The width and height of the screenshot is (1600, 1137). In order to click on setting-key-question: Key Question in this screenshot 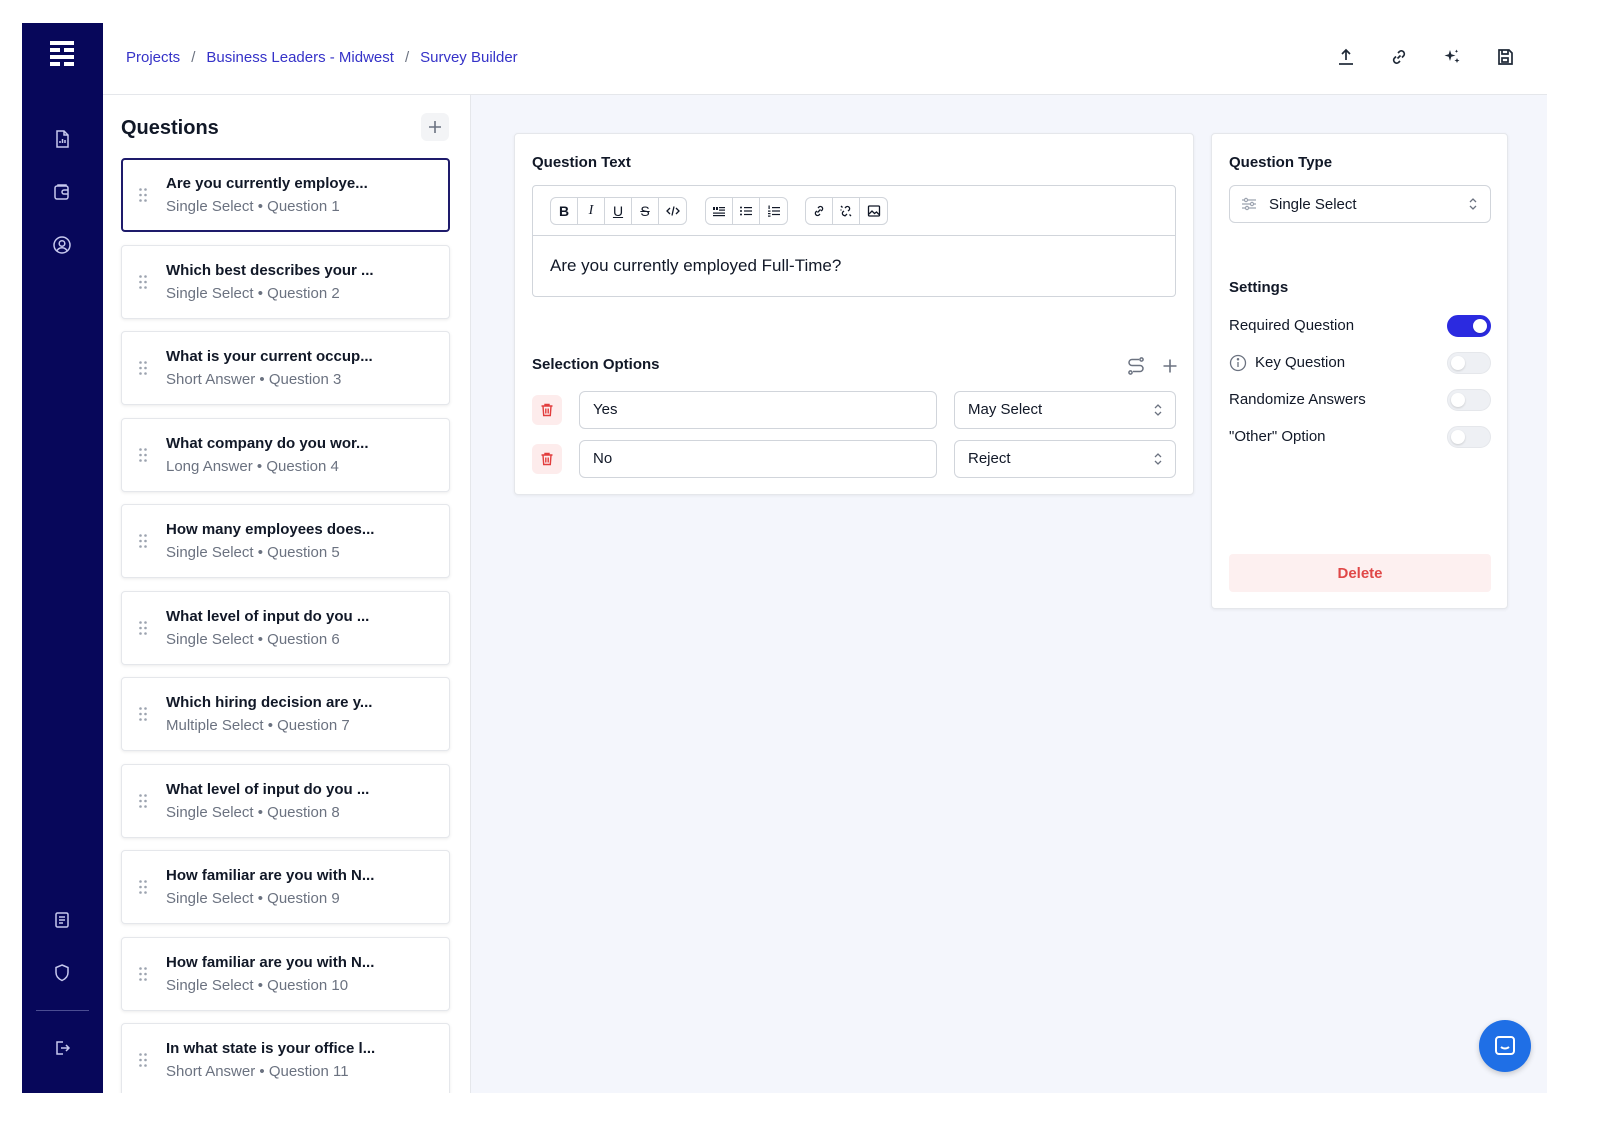, I will do `click(1360, 363)`.